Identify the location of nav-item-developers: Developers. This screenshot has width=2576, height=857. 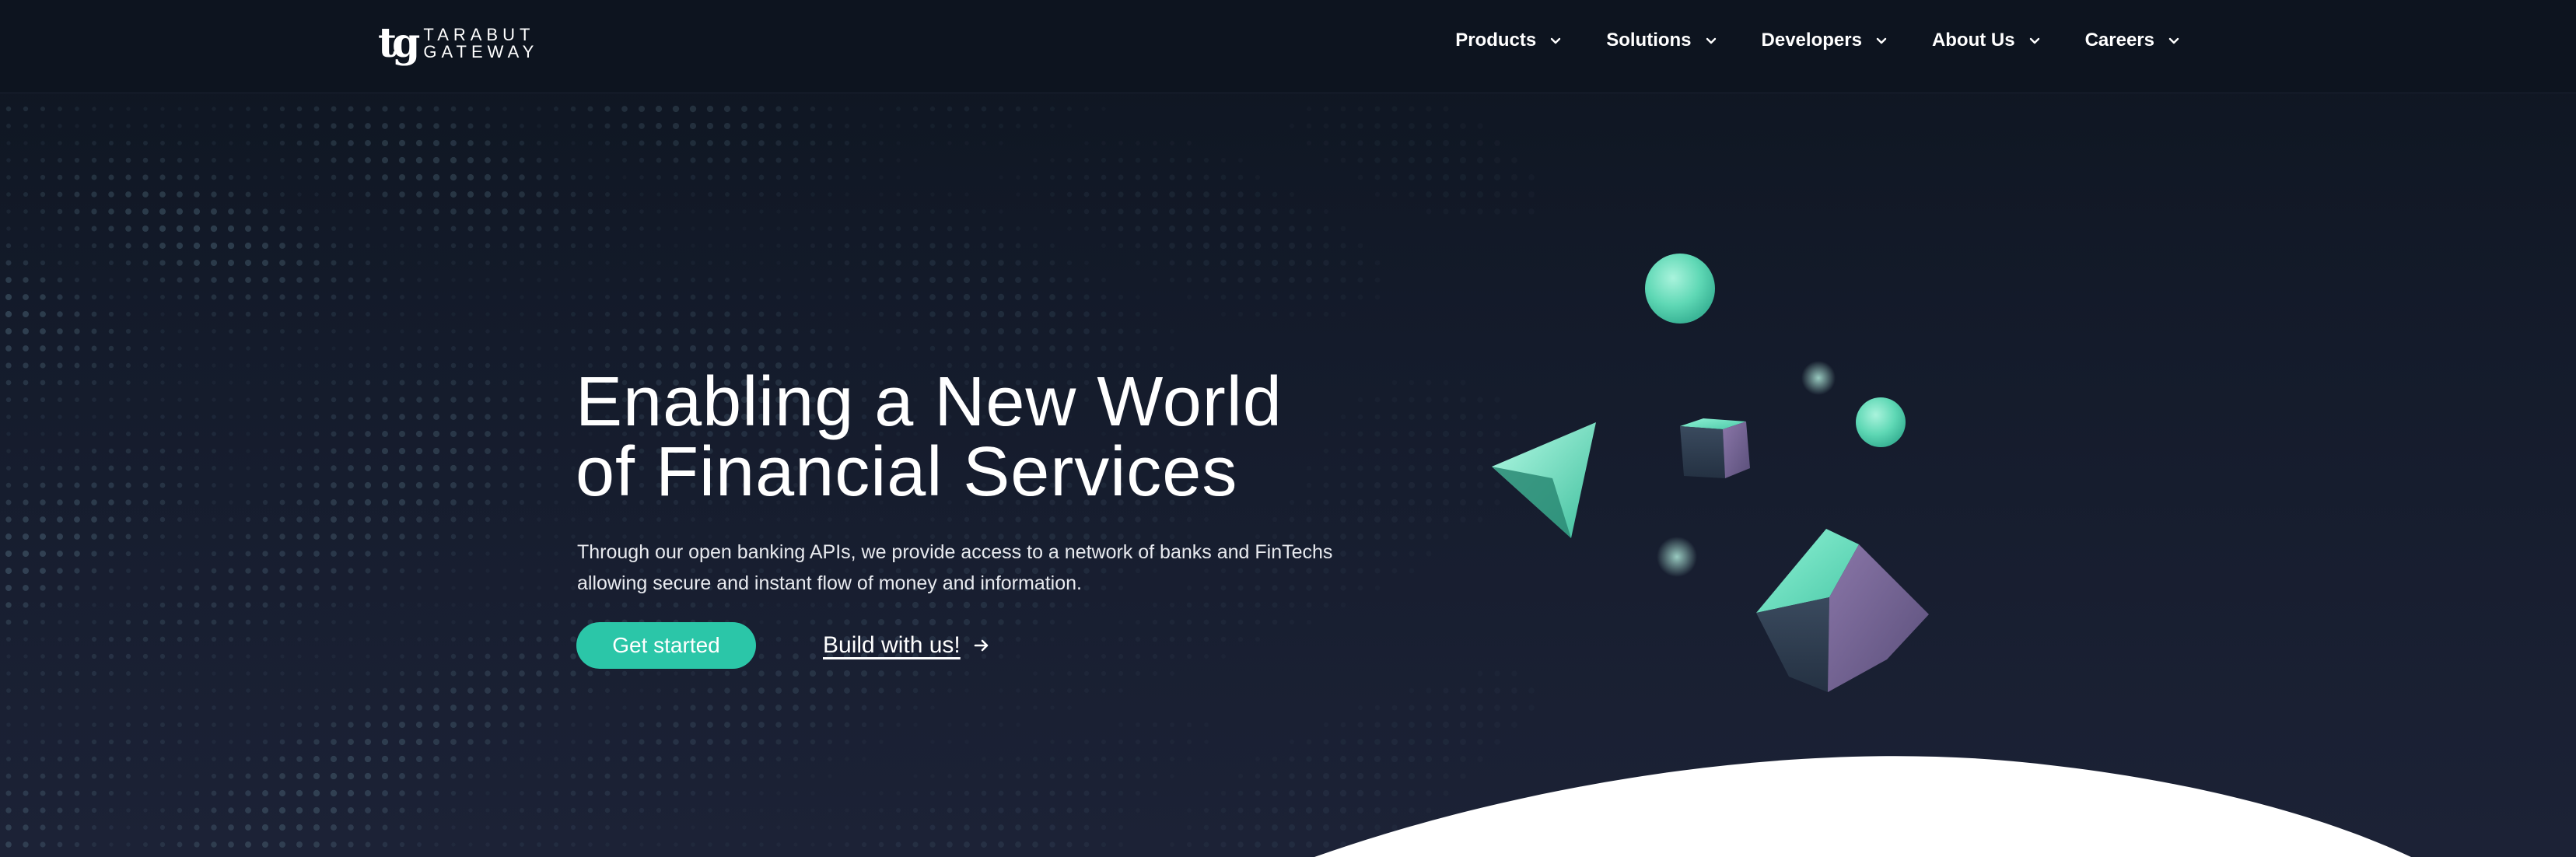
(1825, 40).